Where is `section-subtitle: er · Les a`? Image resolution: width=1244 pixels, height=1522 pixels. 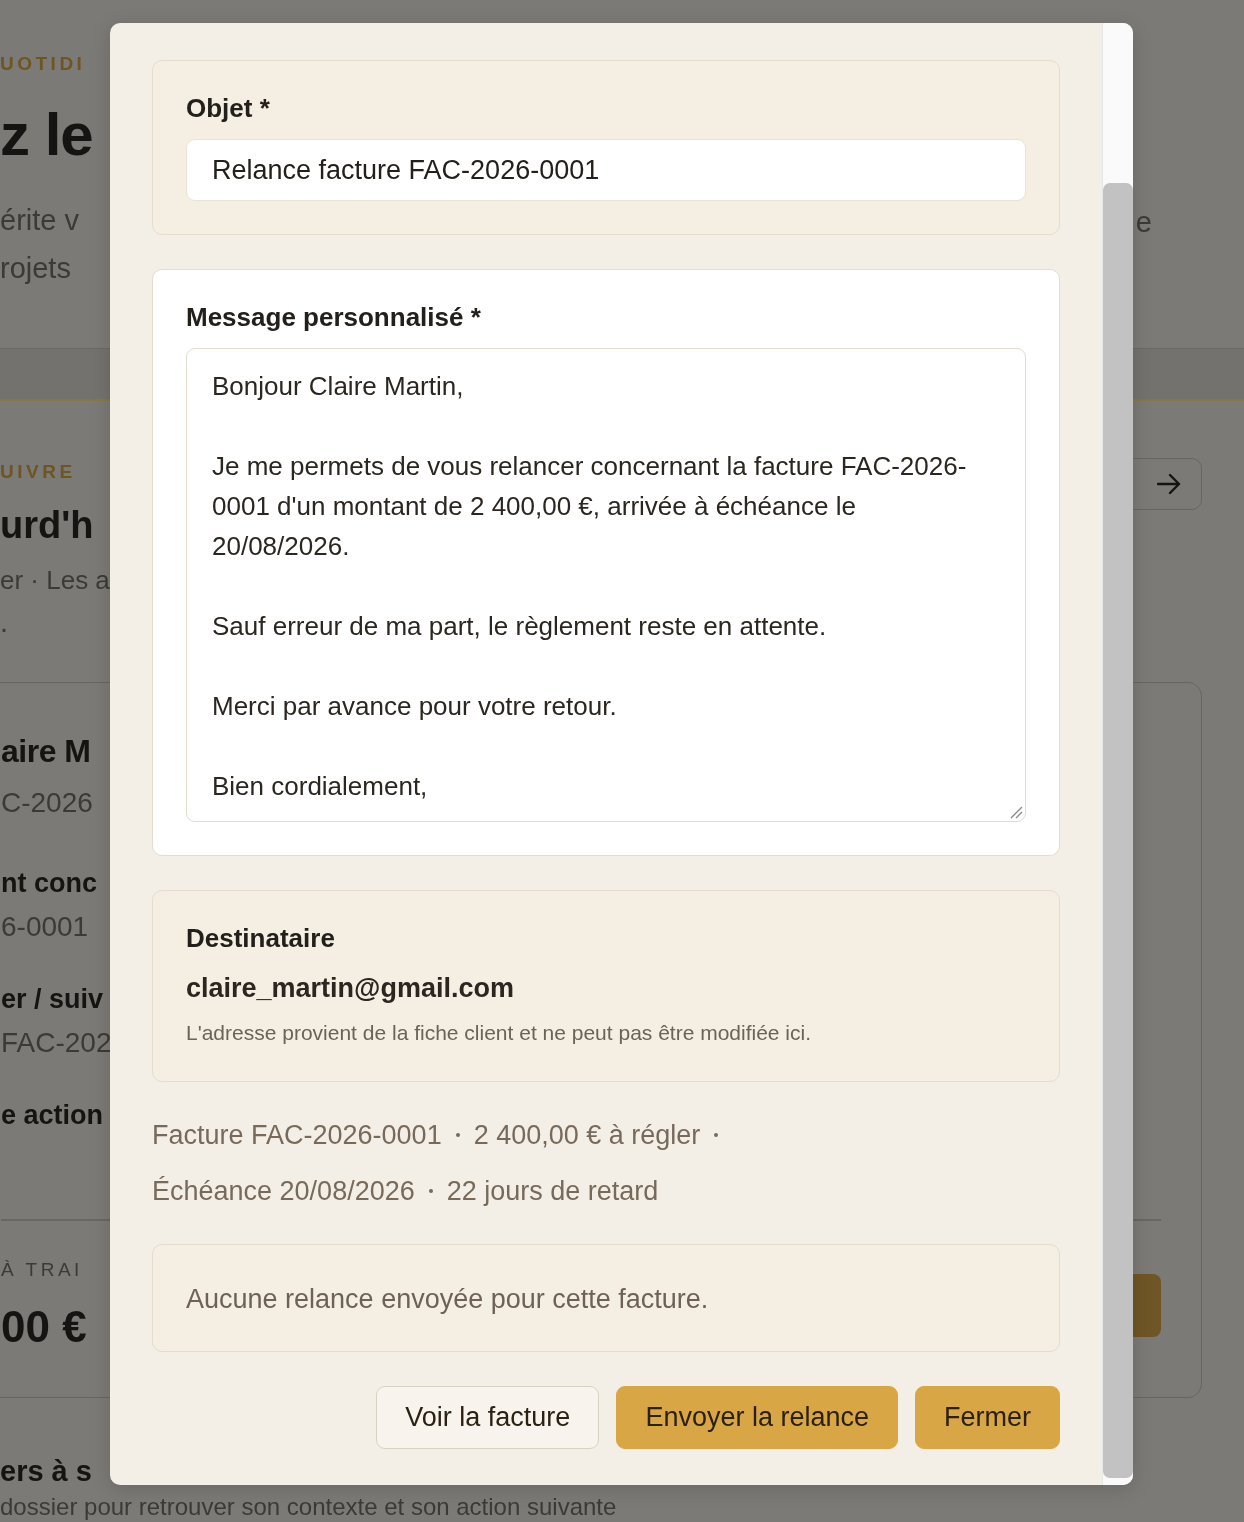 section-subtitle: er · Les a is located at coordinates (55, 580).